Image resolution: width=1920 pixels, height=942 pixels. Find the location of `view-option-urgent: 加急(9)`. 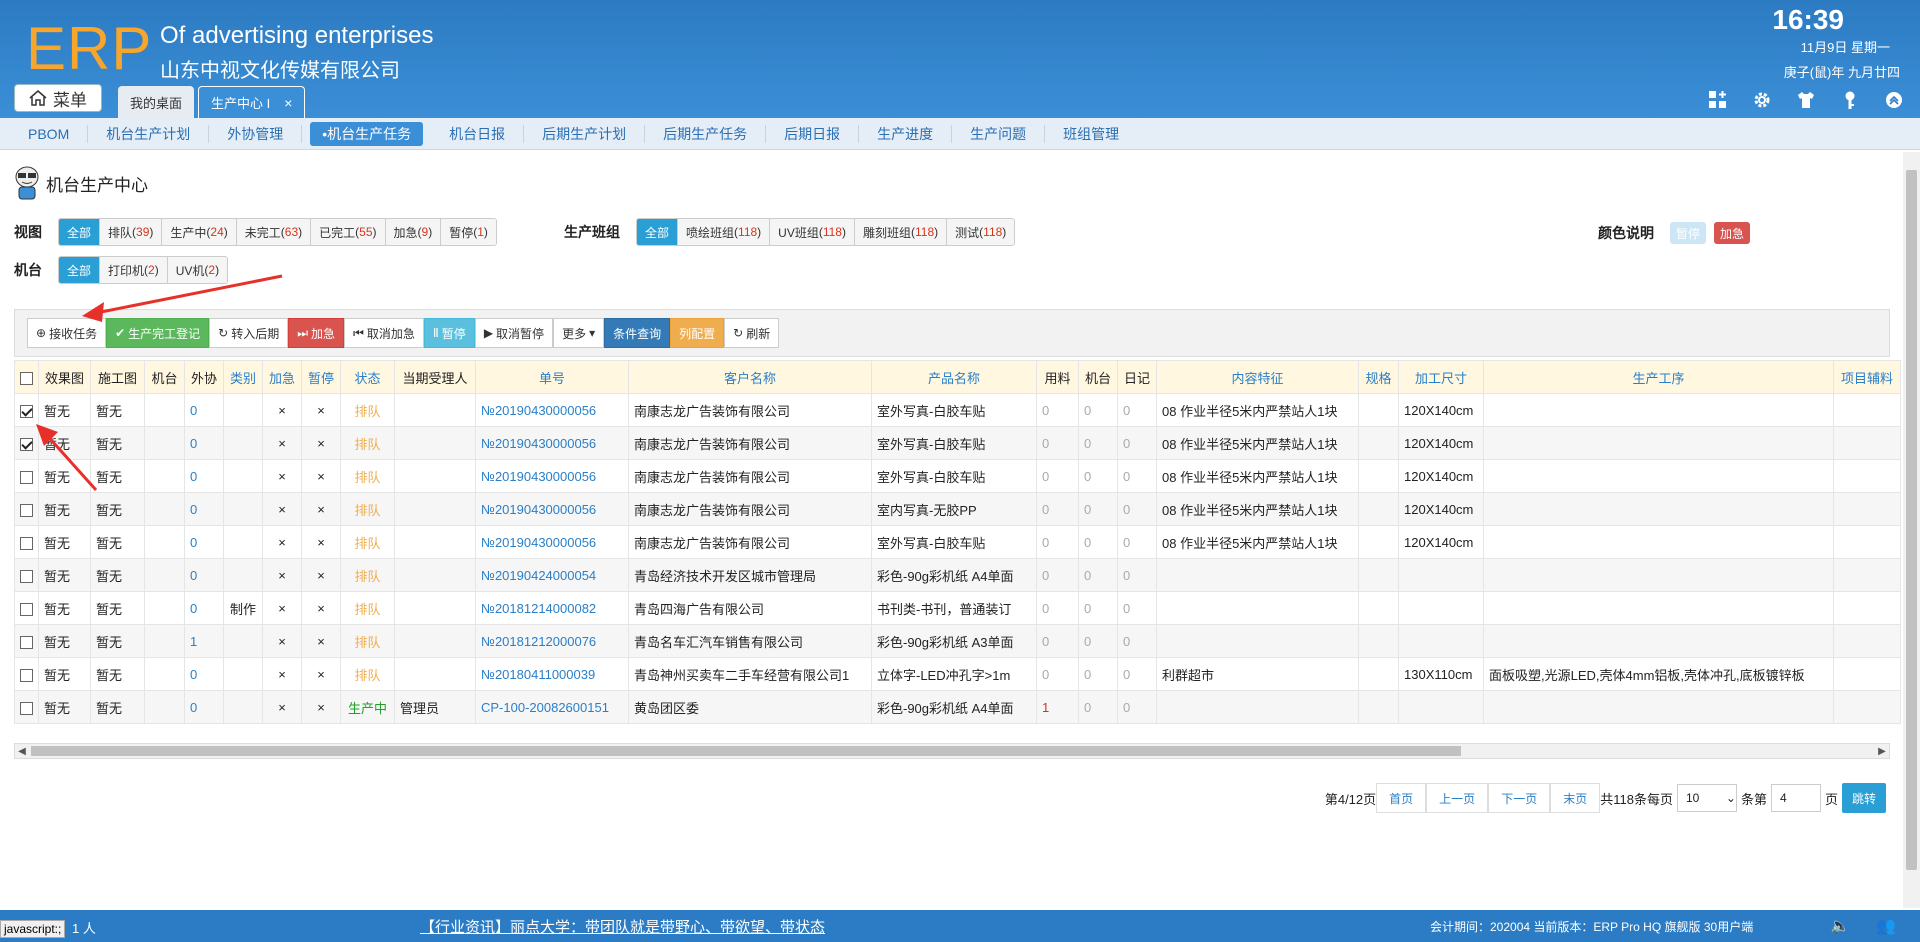

view-option-urgent: 加急(9) is located at coordinates (413, 232).